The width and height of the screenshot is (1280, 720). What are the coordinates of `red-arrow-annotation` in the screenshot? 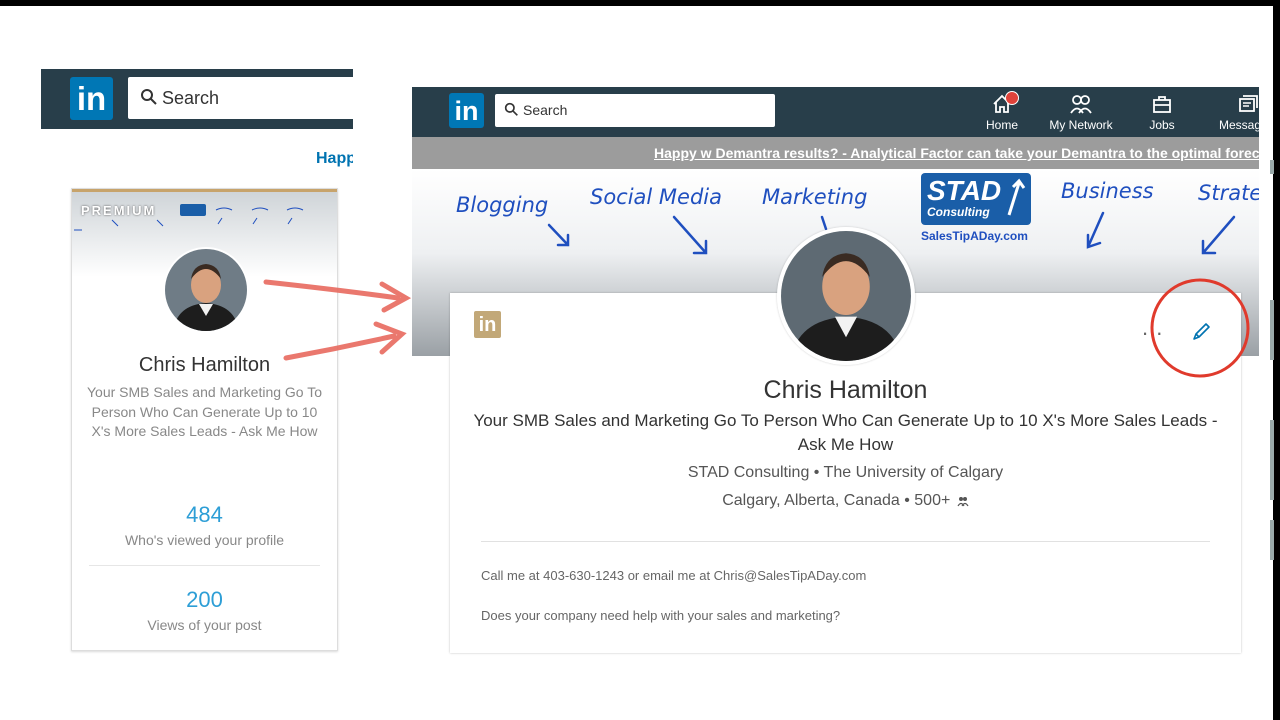 It's located at (337, 320).